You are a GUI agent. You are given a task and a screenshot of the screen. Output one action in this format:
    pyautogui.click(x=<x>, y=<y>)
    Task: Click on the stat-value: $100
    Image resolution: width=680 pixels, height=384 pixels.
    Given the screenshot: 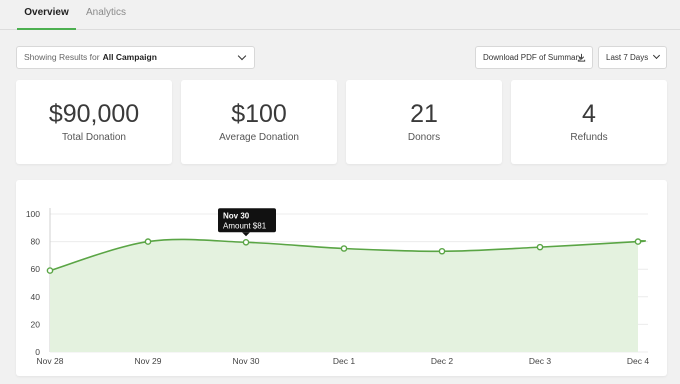 What is the action you would take?
    pyautogui.click(x=259, y=114)
    